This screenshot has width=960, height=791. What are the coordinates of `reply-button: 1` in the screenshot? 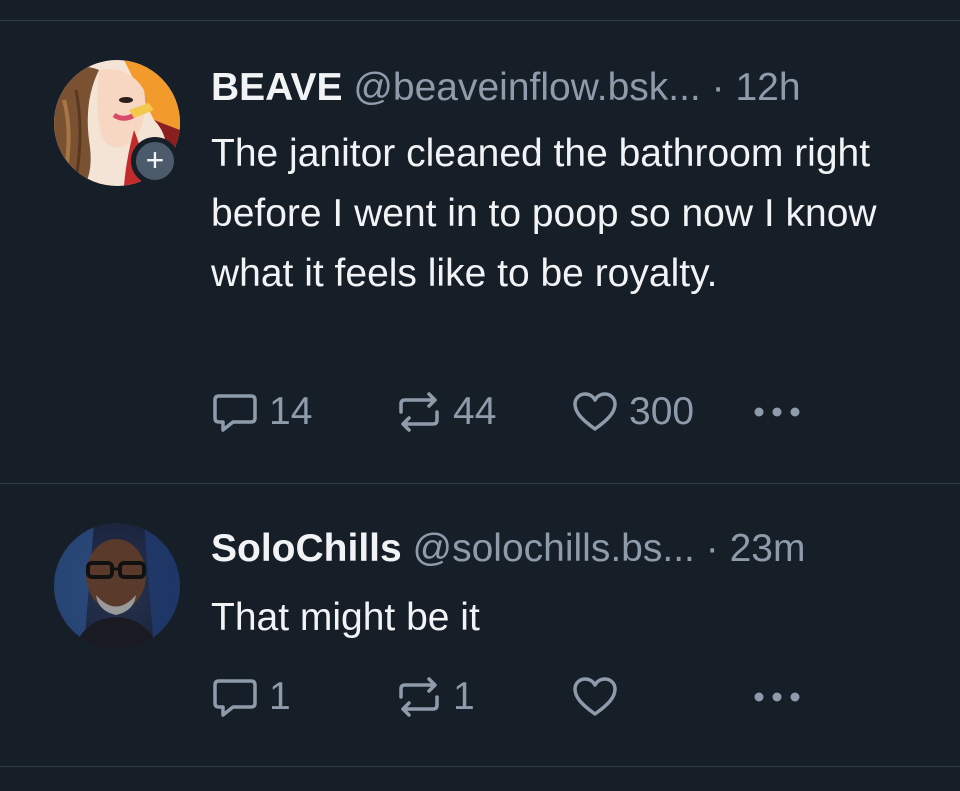 It's located at (251, 697).